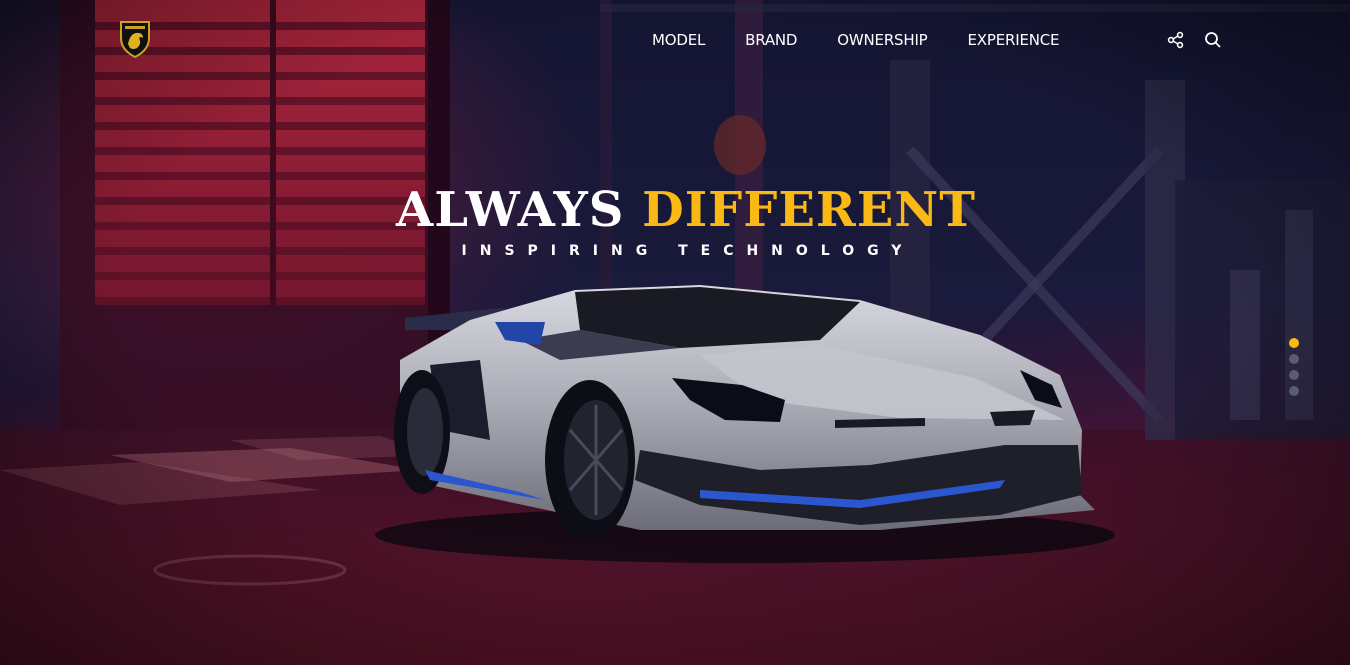 The image size is (1350, 665). What do you see at coordinates (510, 210) in the screenshot?
I see `hero-headline-white: ALWAYS` at bounding box center [510, 210].